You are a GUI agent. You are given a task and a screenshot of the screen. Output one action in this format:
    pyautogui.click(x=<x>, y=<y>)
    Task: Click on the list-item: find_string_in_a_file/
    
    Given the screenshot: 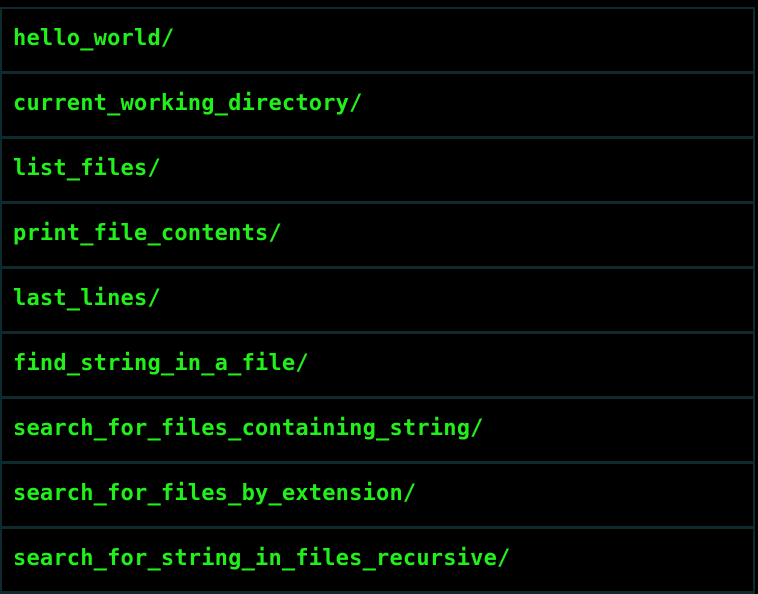 What is the action you would take?
    pyautogui.click(x=377, y=366)
    